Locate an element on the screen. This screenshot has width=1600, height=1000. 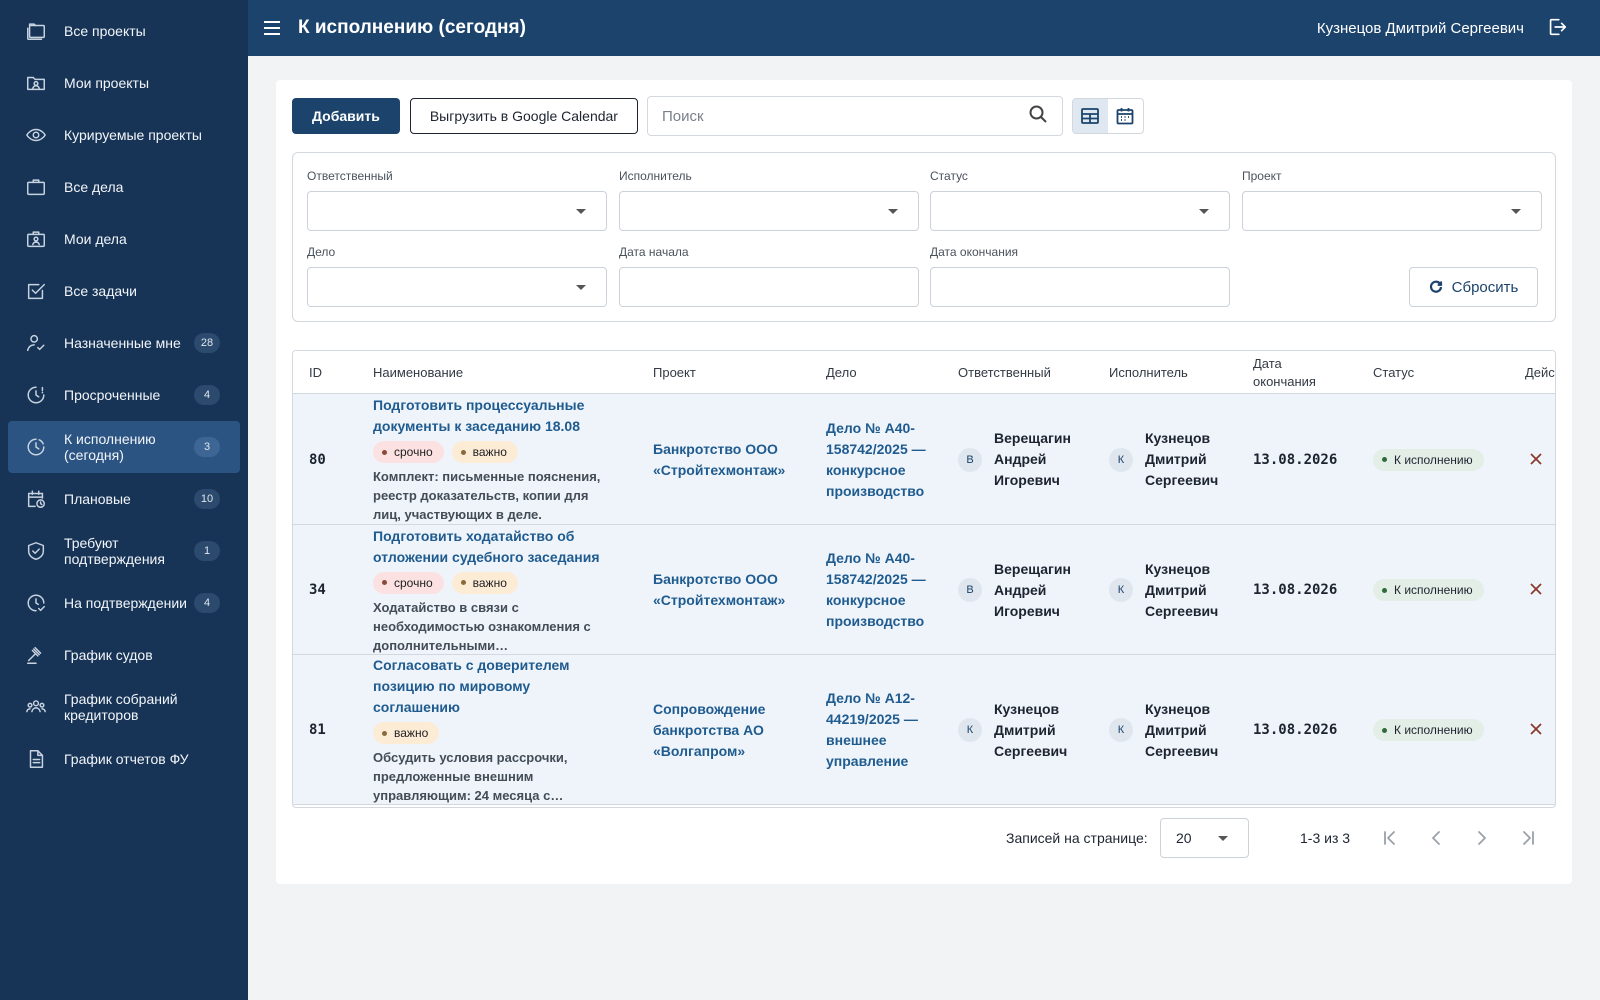
date-start-input is located at coordinates (769, 287).